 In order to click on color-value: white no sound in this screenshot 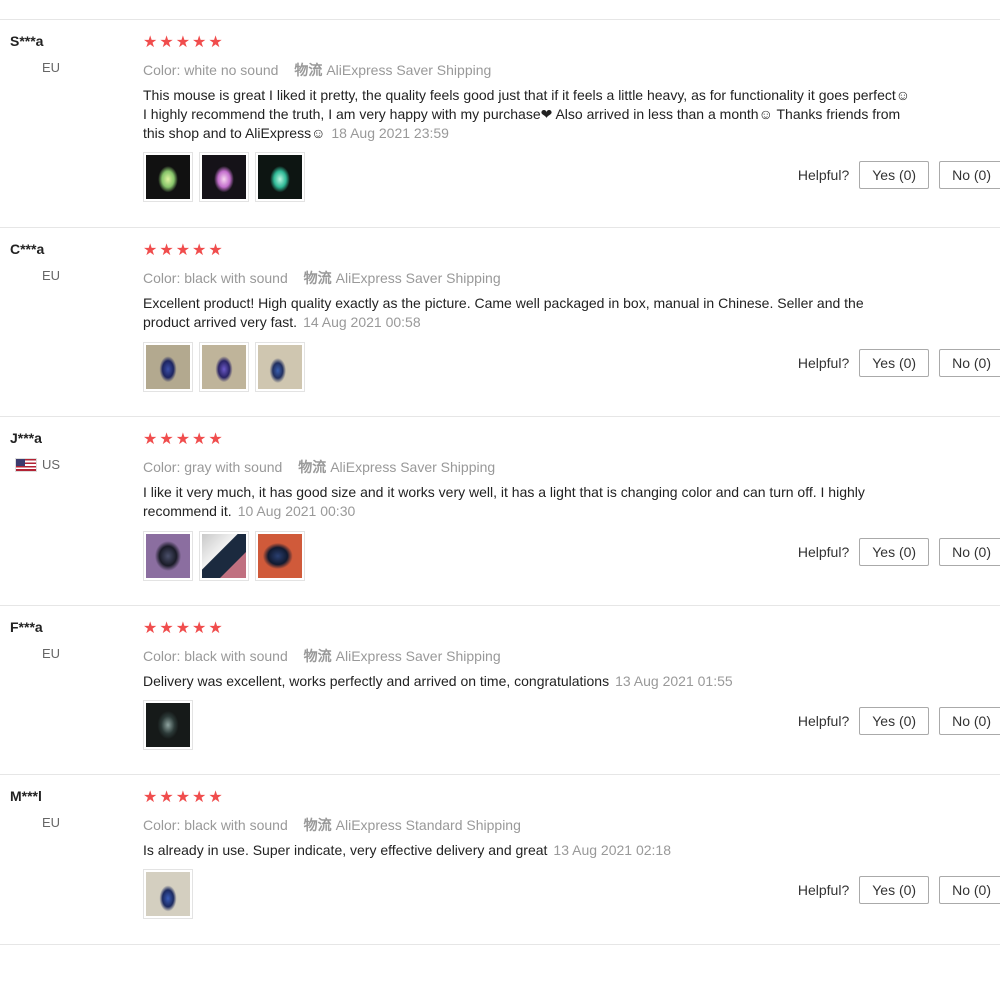, I will do `click(231, 70)`.